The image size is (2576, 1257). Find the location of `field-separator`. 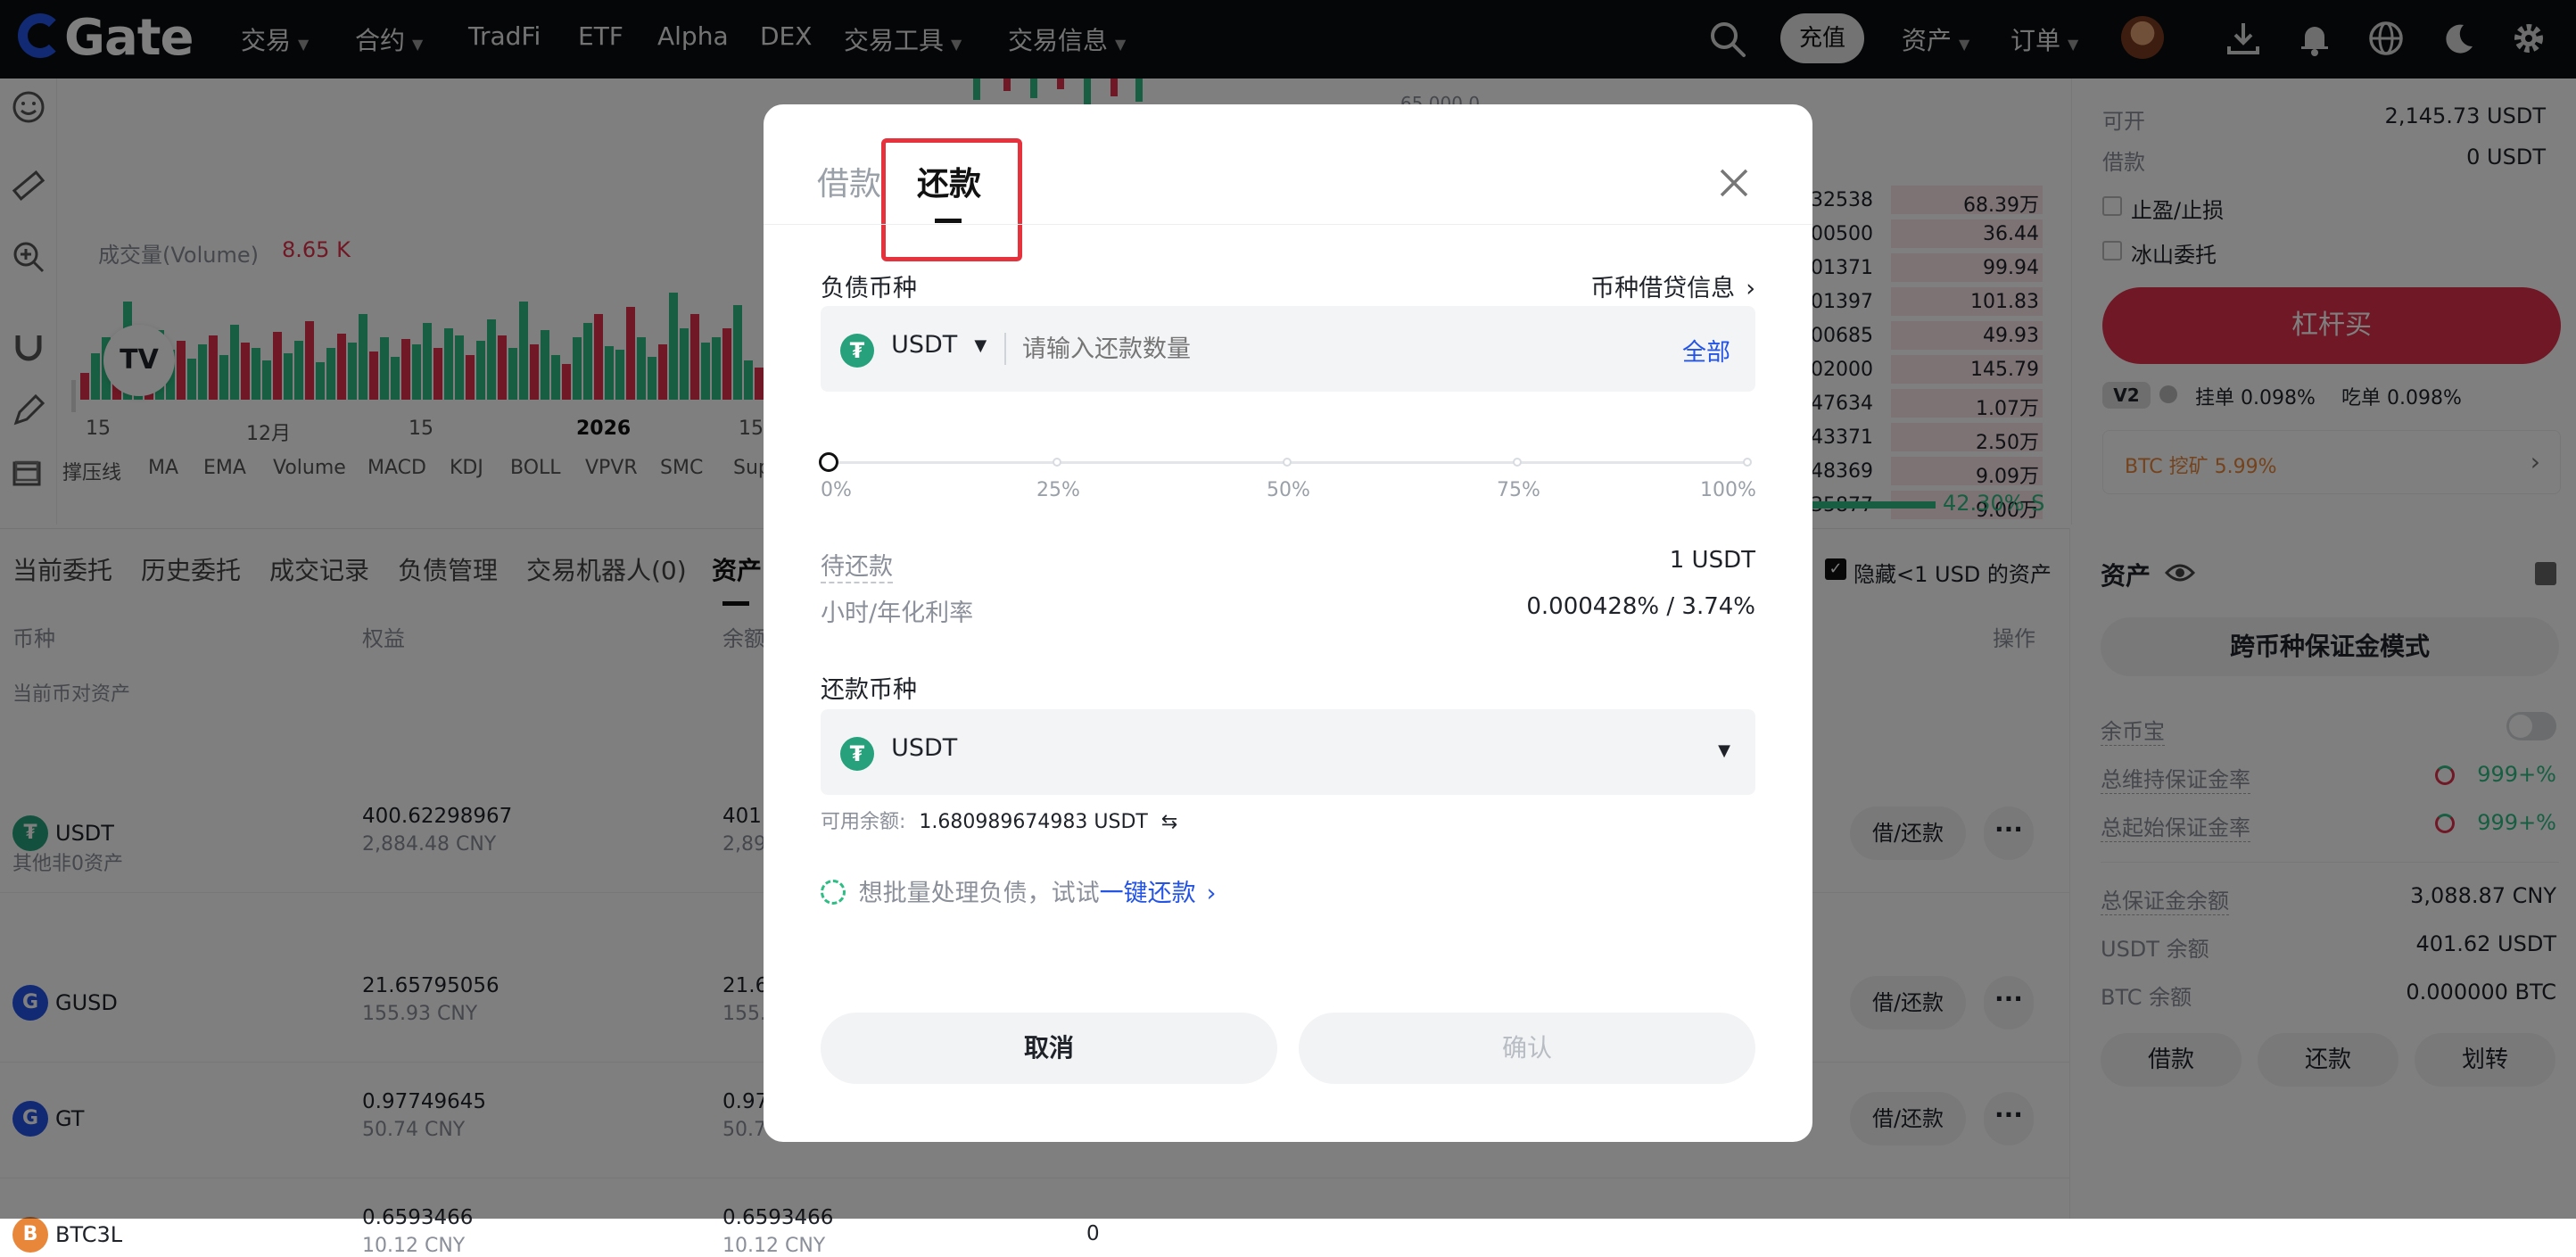

field-separator is located at coordinates (1005, 349).